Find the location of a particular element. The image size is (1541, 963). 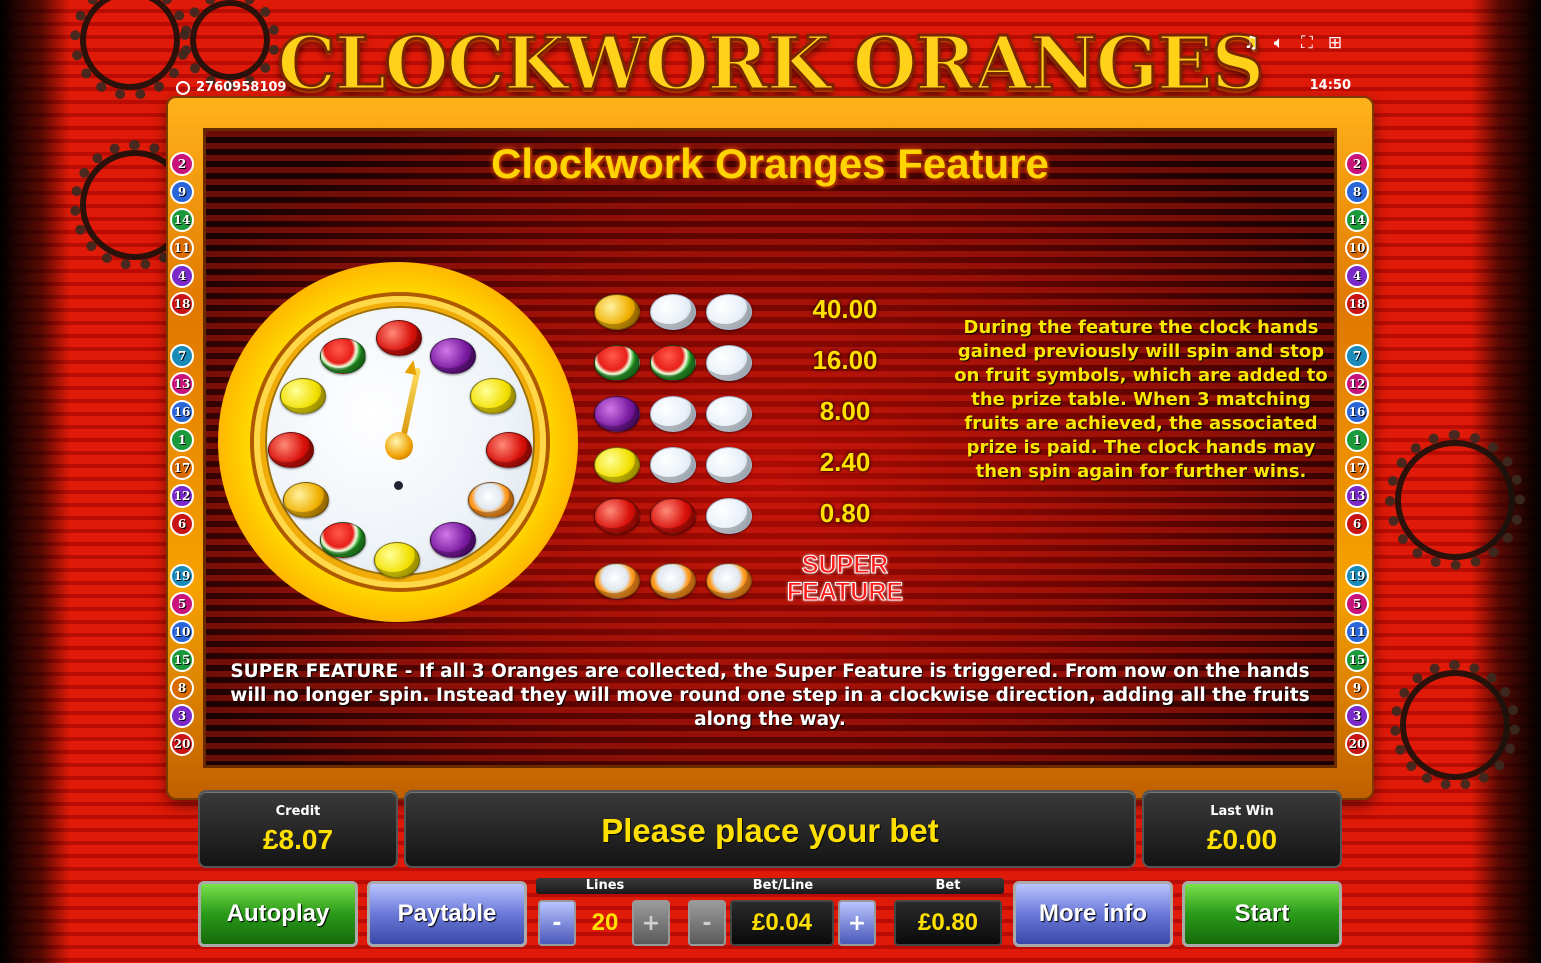

music-icon: ♫ is located at coordinates (1251, 43).